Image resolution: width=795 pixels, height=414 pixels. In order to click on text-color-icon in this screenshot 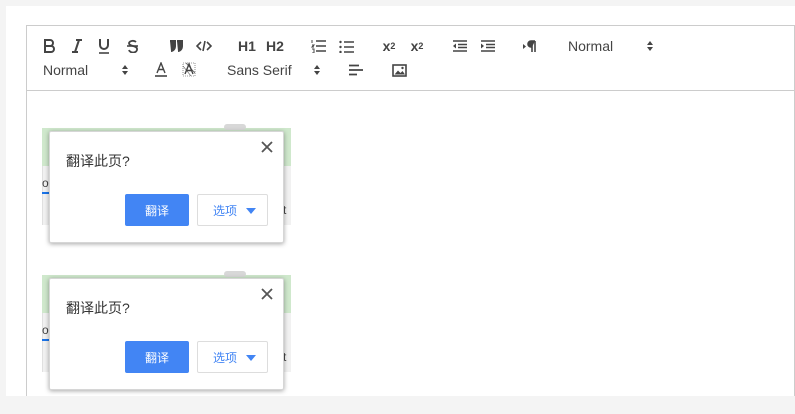, I will do `click(161, 70)`.